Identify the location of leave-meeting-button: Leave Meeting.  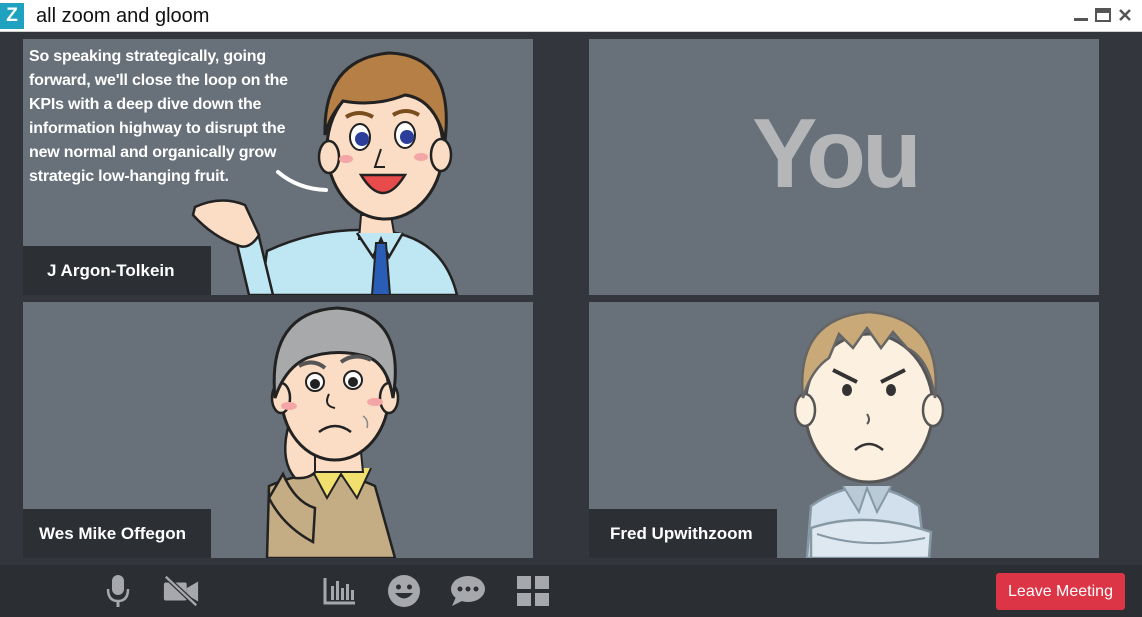
(1060, 591).